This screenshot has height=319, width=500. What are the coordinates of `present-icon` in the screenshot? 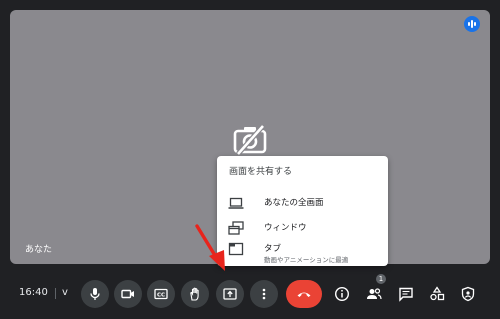 It's located at (230, 294).